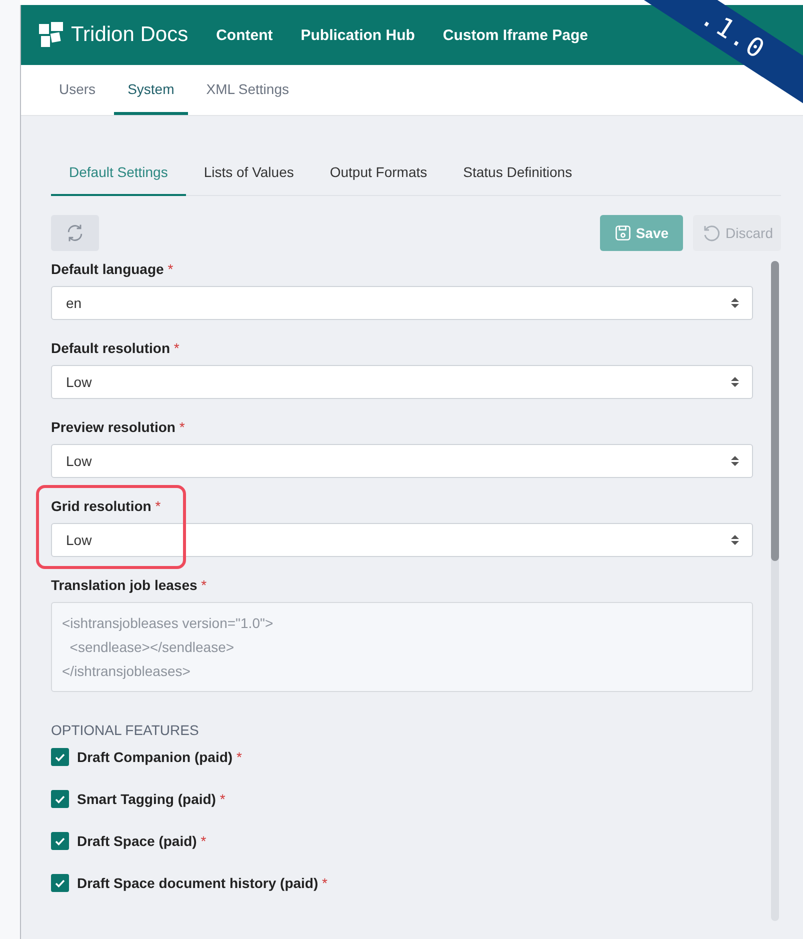  What do you see at coordinates (51, 35) in the screenshot?
I see `logo-icon` at bounding box center [51, 35].